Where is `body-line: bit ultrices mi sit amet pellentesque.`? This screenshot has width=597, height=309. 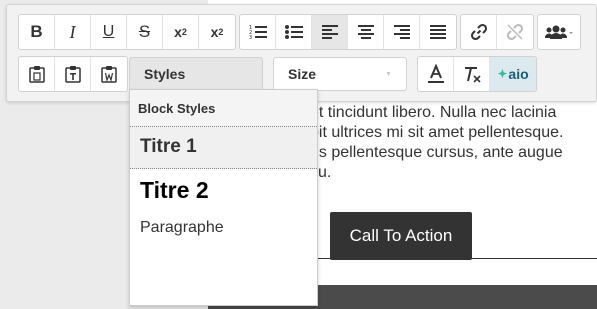
body-line: bit ultrices mi sit amet pellentesque. is located at coordinates (437, 132).